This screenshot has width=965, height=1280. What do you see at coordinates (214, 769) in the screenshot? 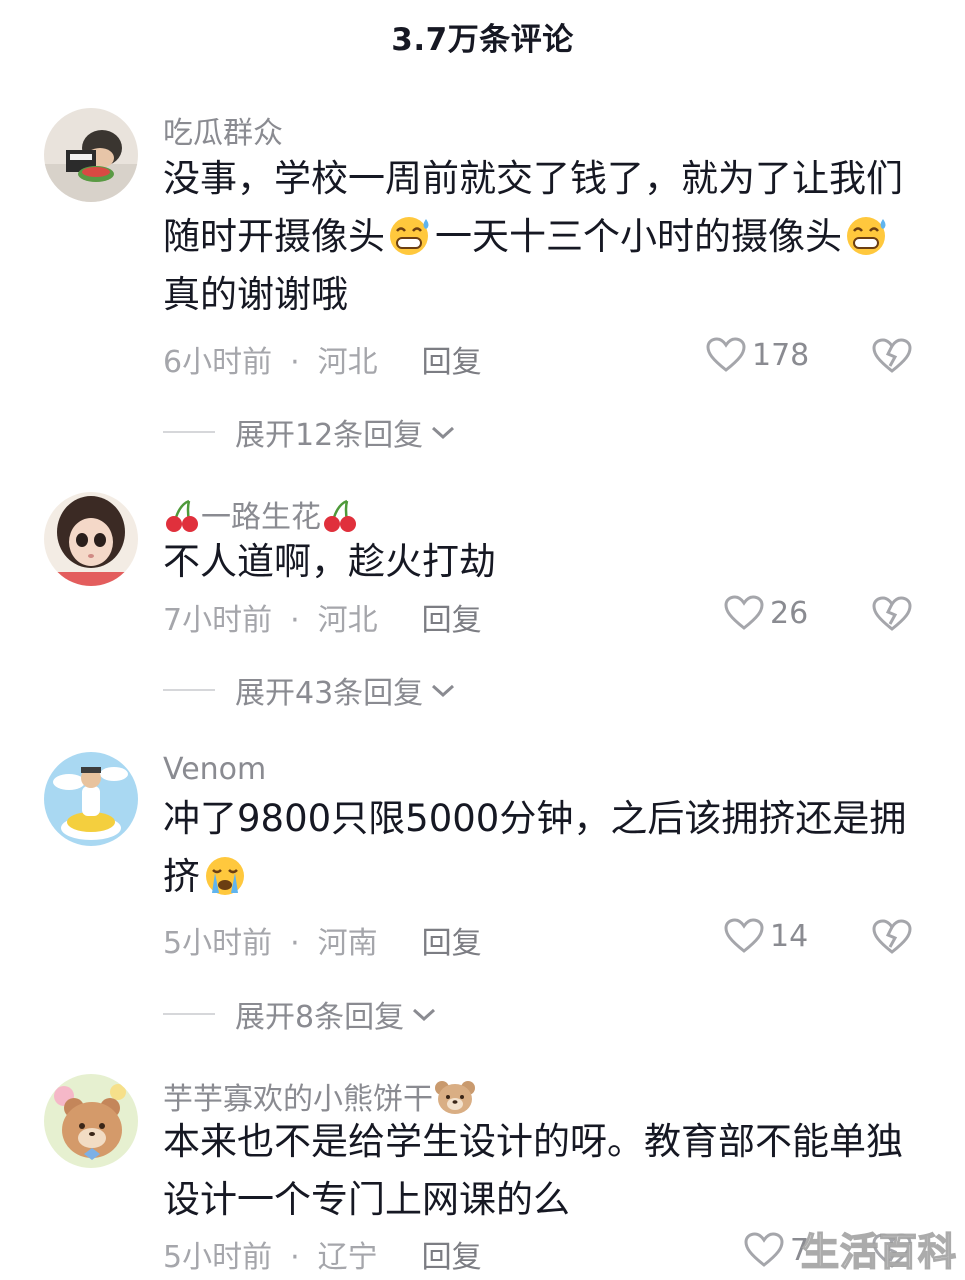
I see `comment-username: Venom` at bounding box center [214, 769].